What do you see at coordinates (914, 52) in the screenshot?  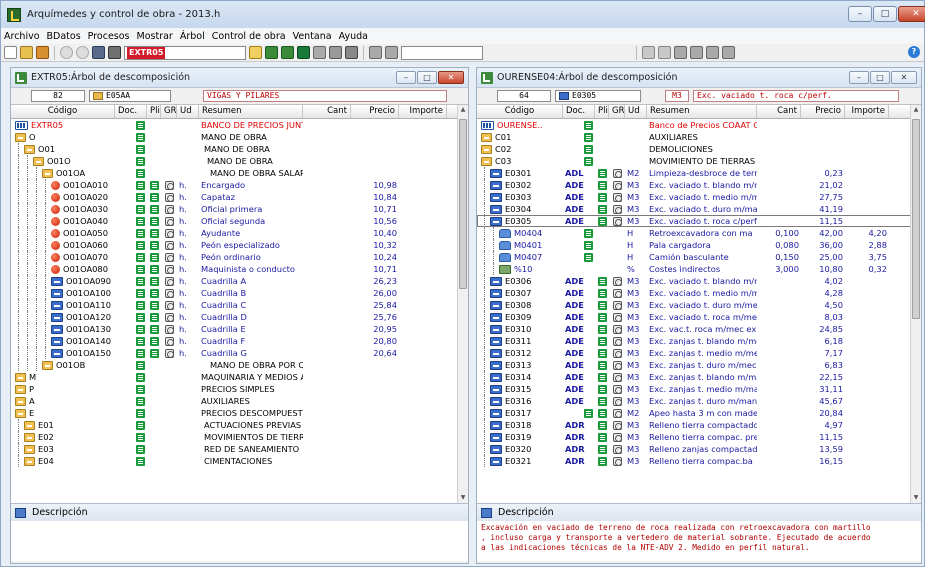 I see `help-icon: ?` at bounding box center [914, 52].